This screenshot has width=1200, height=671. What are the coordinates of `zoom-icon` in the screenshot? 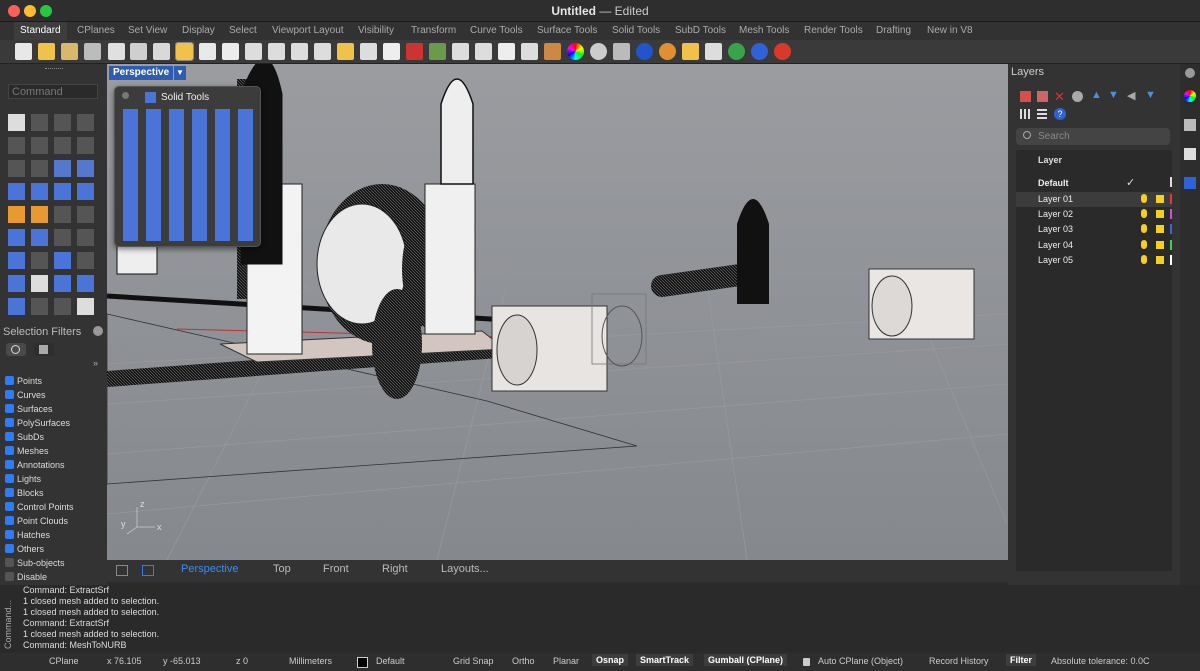 It's located at (276, 51).